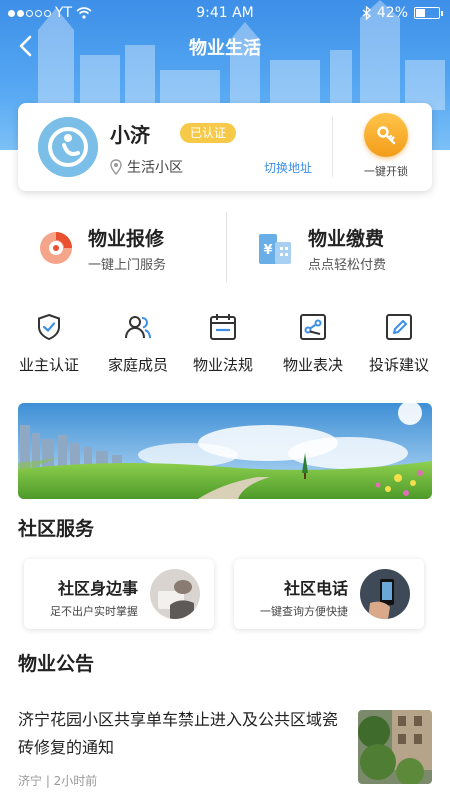 This screenshot has height=800, width=450. What do you see at coordinates (94, 611) in the screenshot?
I see `card-subtitle: 足不出户实时掌握` at bounding box center [94, 611].